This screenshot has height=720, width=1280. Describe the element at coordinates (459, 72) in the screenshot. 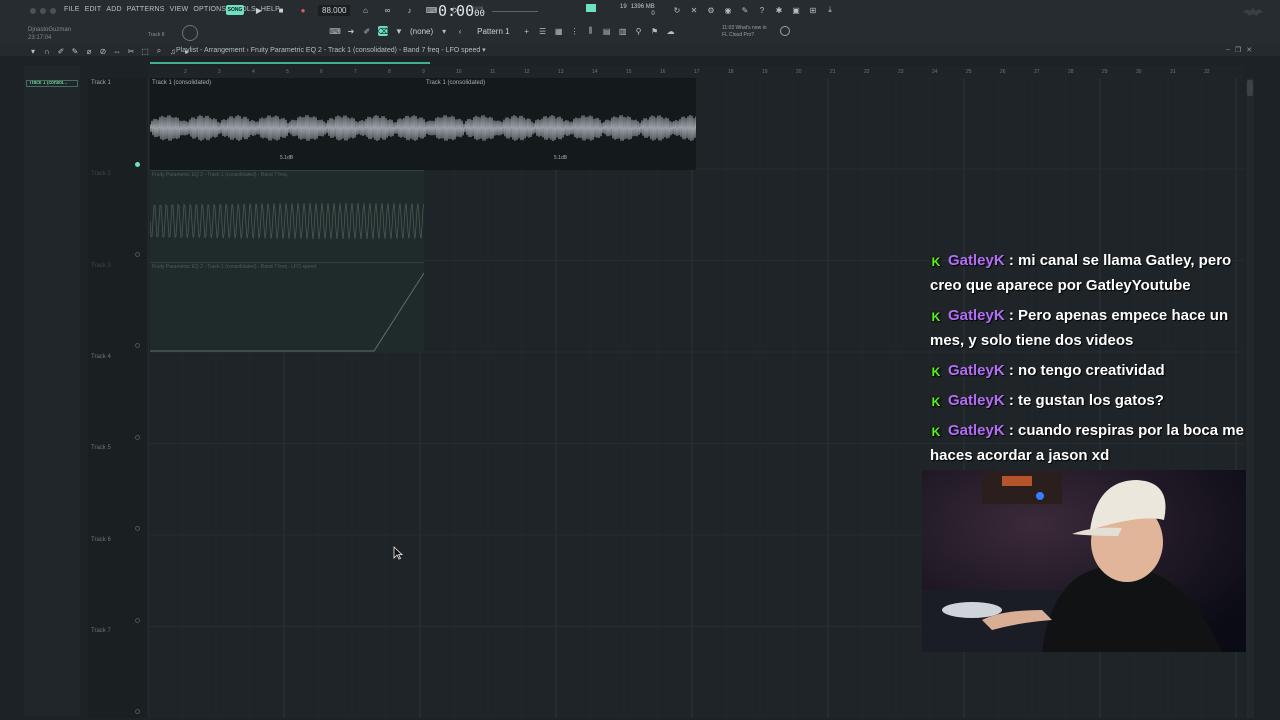

I see `ruler-bar-number: 10` at that location.